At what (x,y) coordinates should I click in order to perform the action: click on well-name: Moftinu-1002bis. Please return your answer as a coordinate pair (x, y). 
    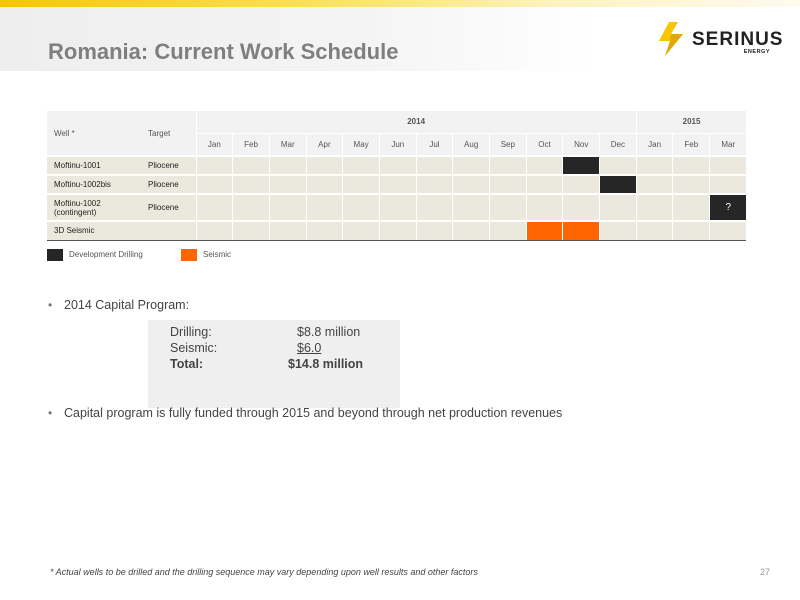
    Looking at the image, I should click on (94, 184).